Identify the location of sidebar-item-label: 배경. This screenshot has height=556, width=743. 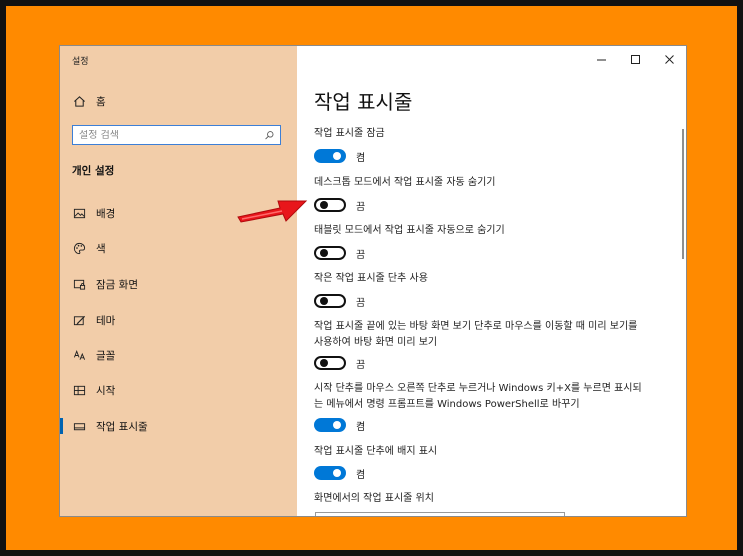
(106, 213).